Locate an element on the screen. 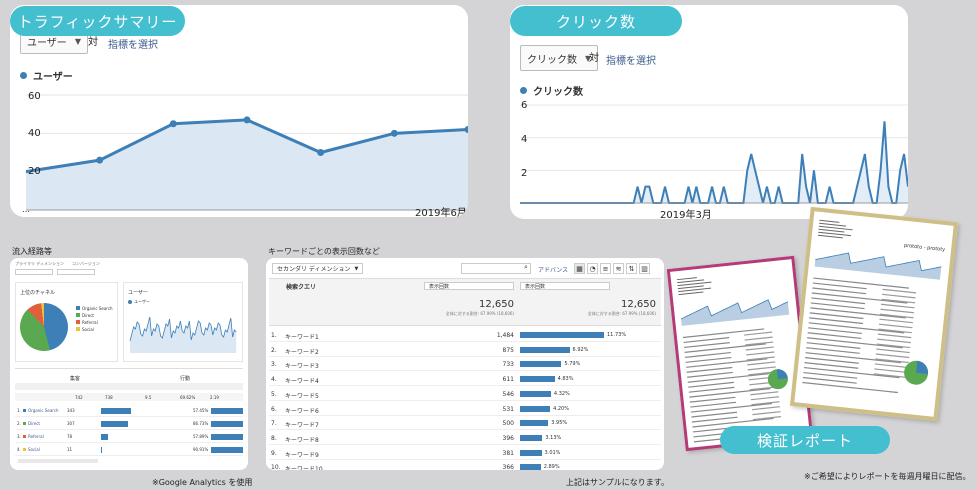  dimension-select is located at coordinates (34, 272).